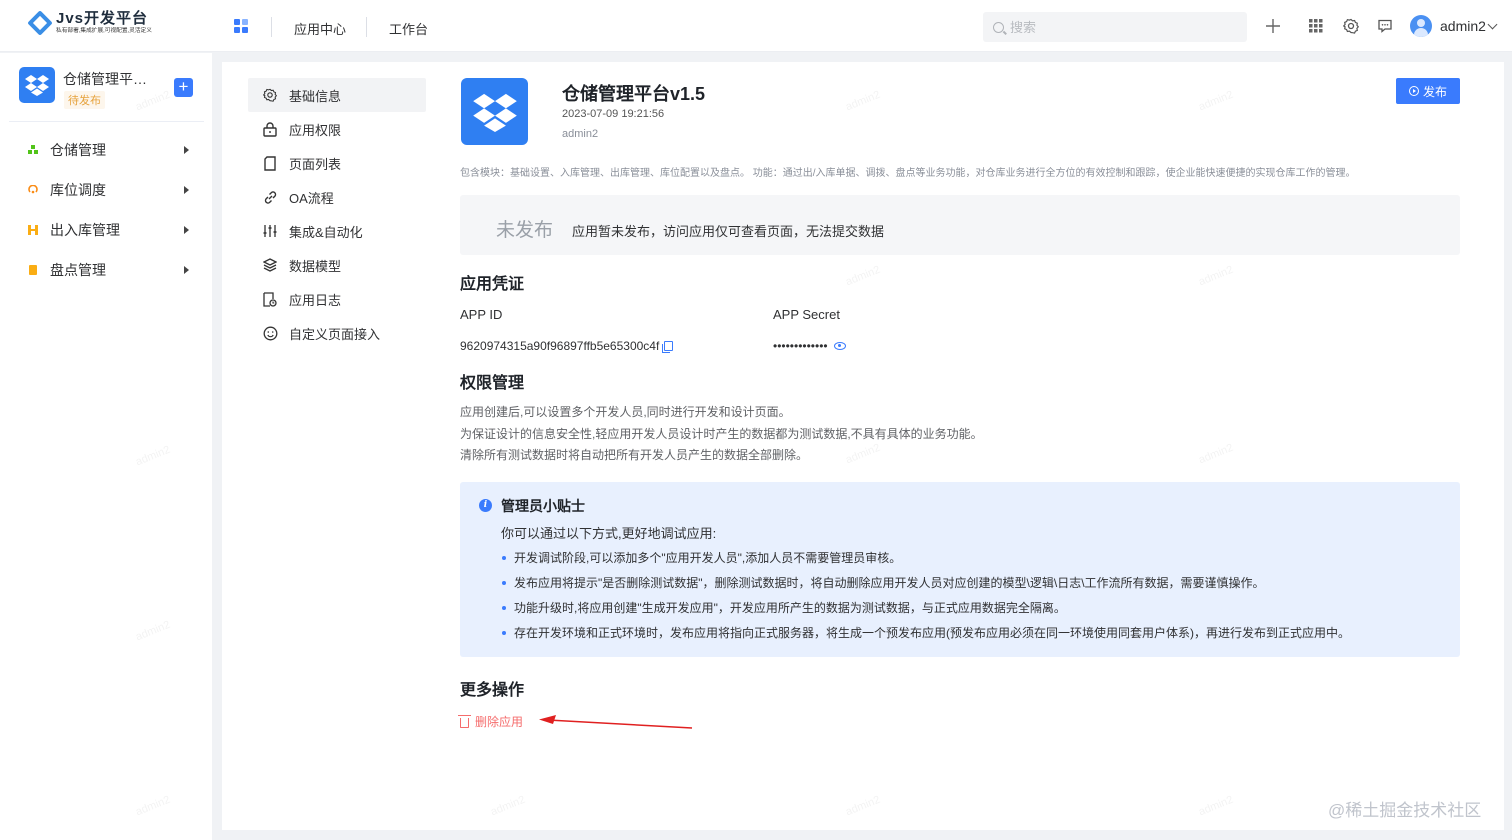 Image resolution: width=1512 pixels, height=840 pixels. I want to click on user-name: admin2, so click(1463, 26).